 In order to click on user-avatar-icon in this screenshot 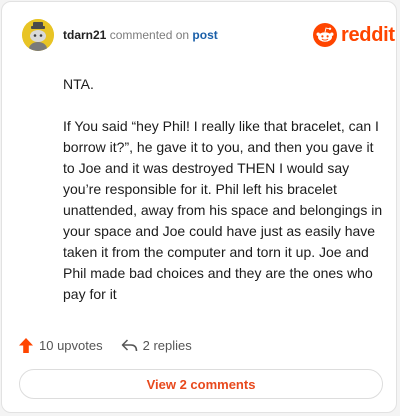, I will do `click(38, 35)`.